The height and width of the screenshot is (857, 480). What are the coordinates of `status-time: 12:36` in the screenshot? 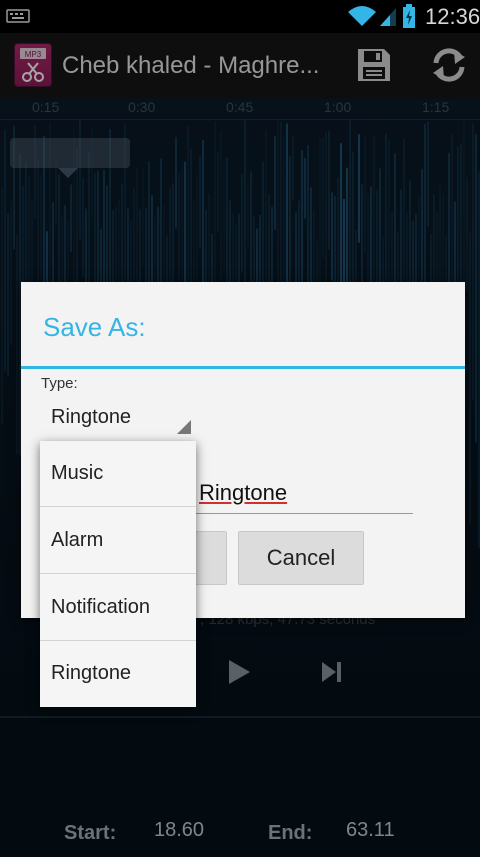 It's located at (452, 16).